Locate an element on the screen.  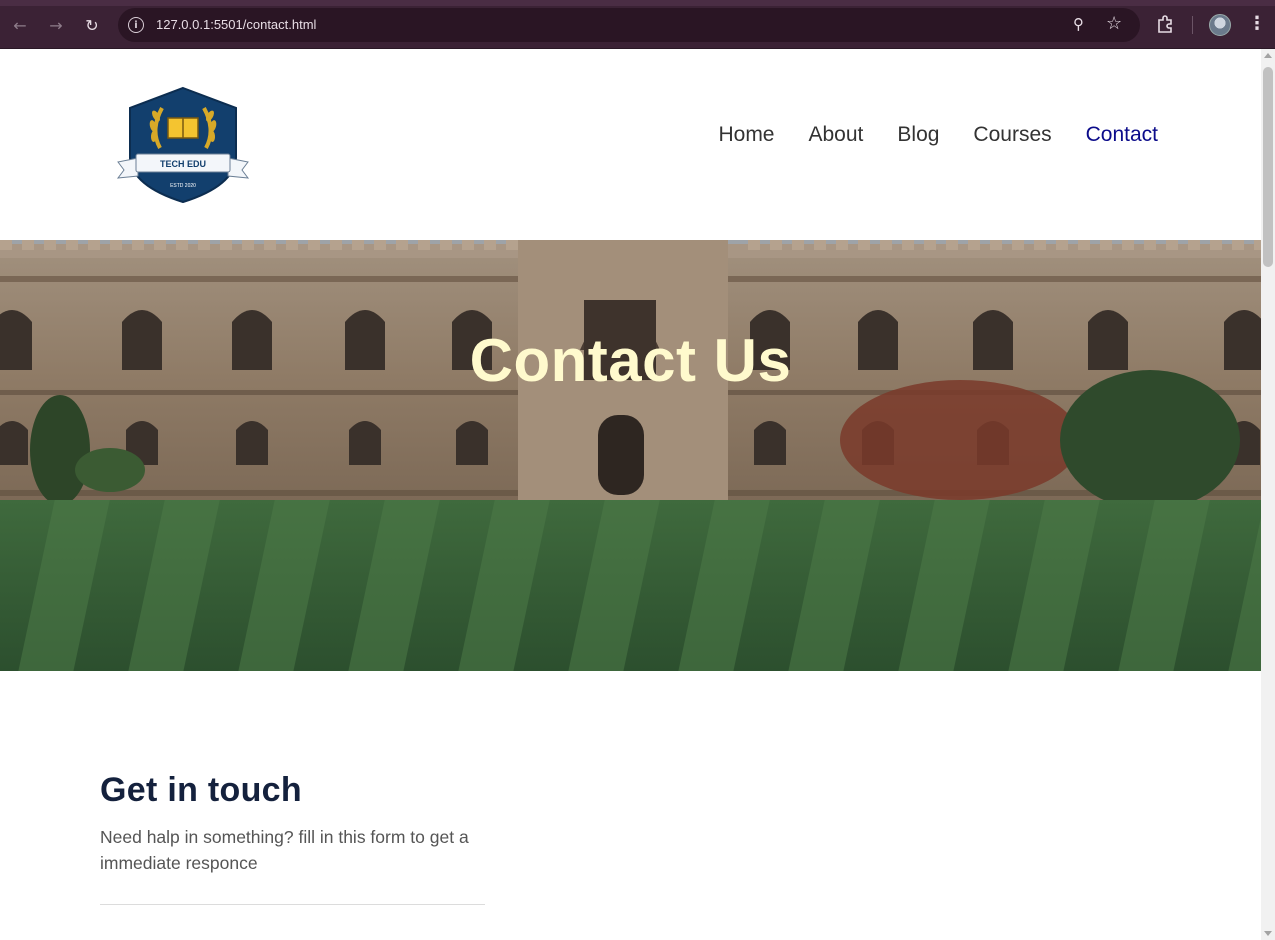
logo-text: TECH EDU is located at coordinates (183, 164).